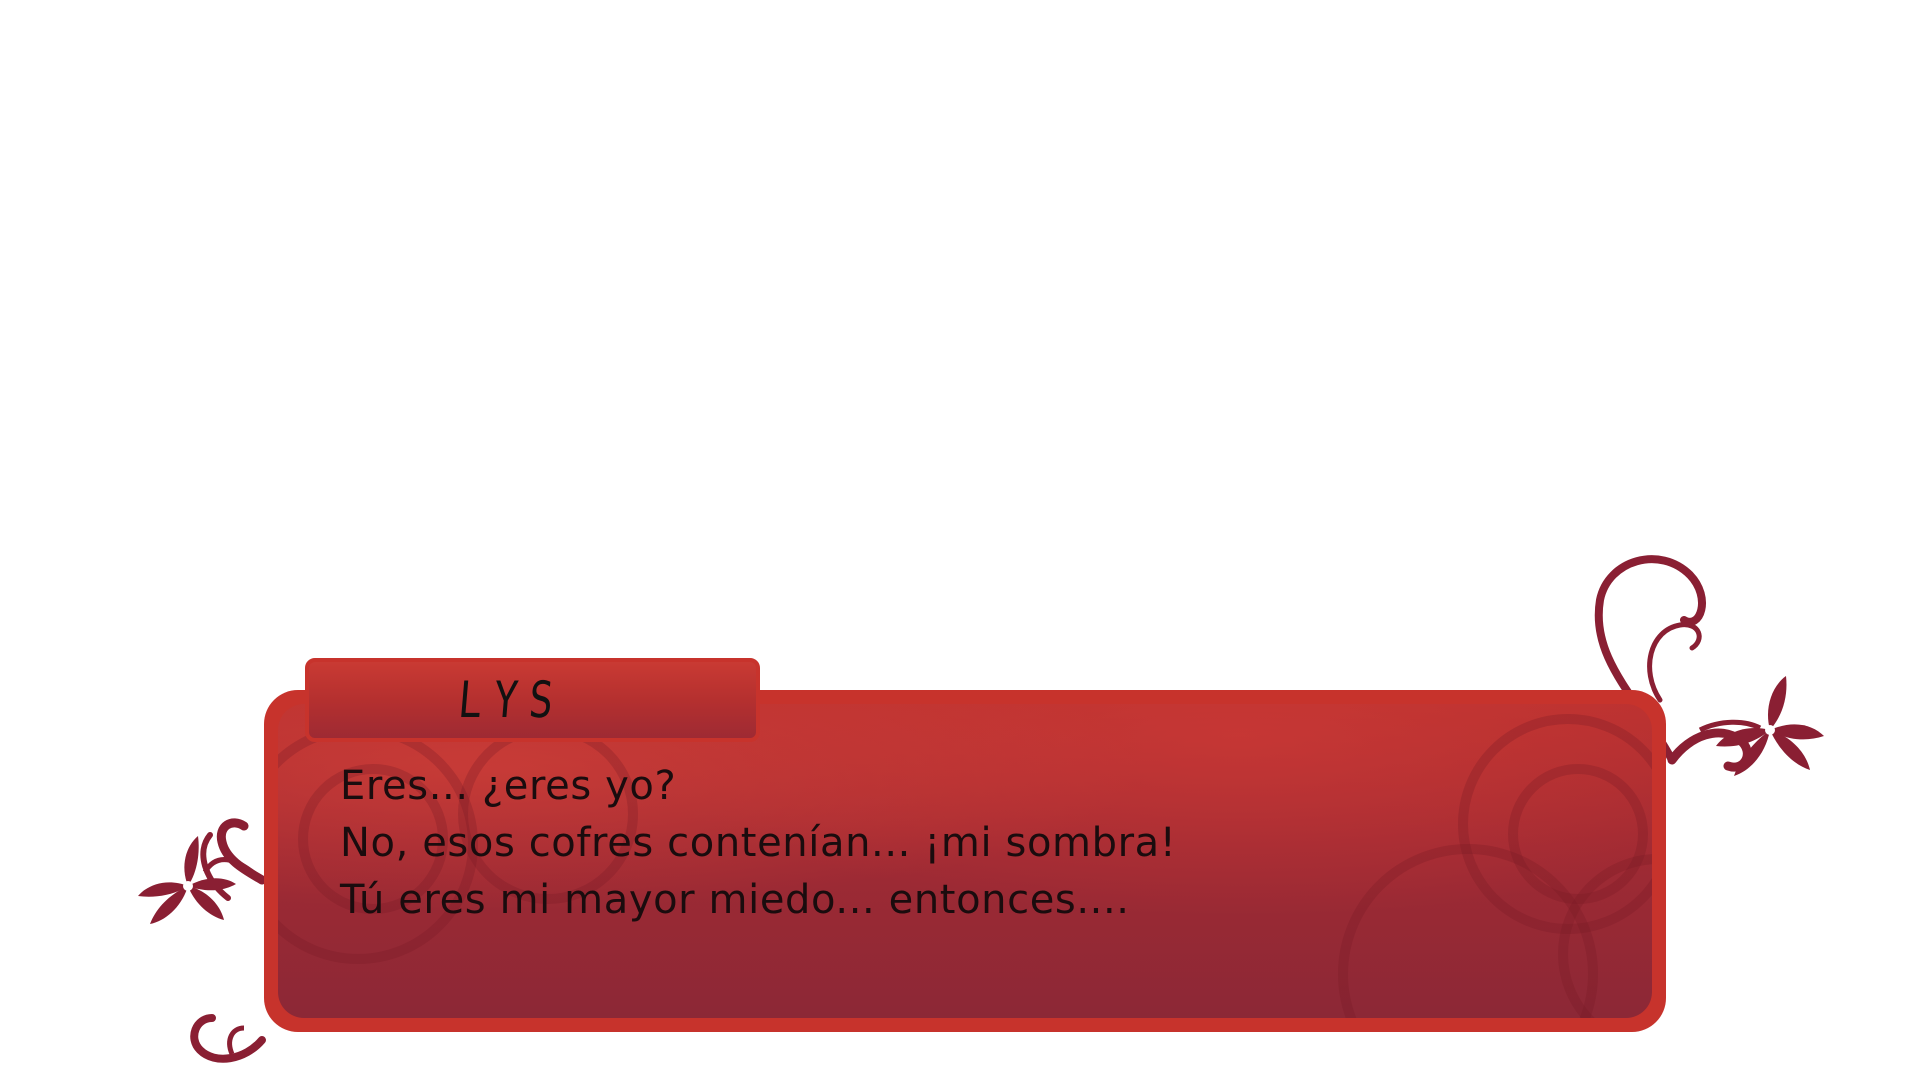 This screenshot has width=1920, height=1080. I want to click on speaker-name: LYS, so click(511, 700).